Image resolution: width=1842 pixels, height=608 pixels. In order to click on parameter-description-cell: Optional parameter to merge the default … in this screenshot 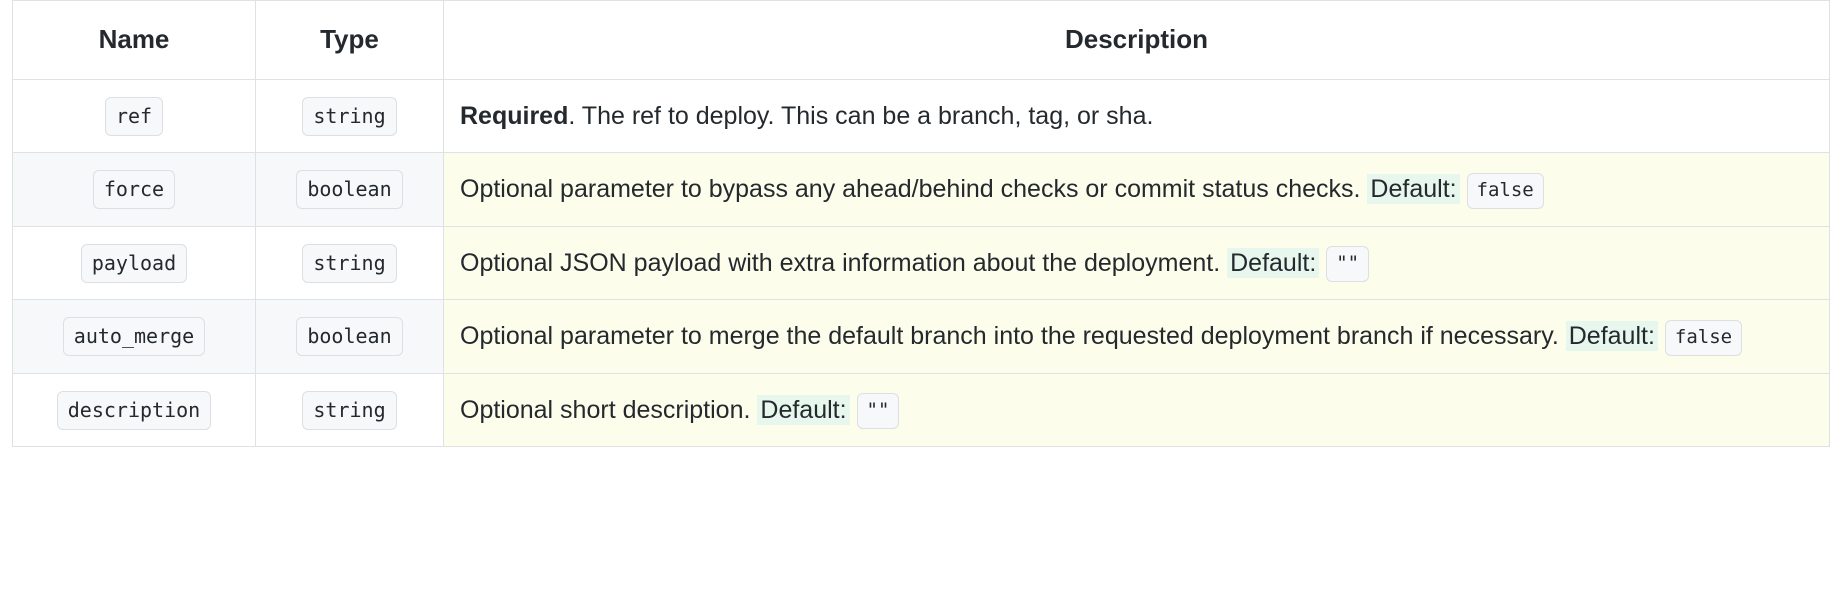, I will do `click(1136, 336)`.